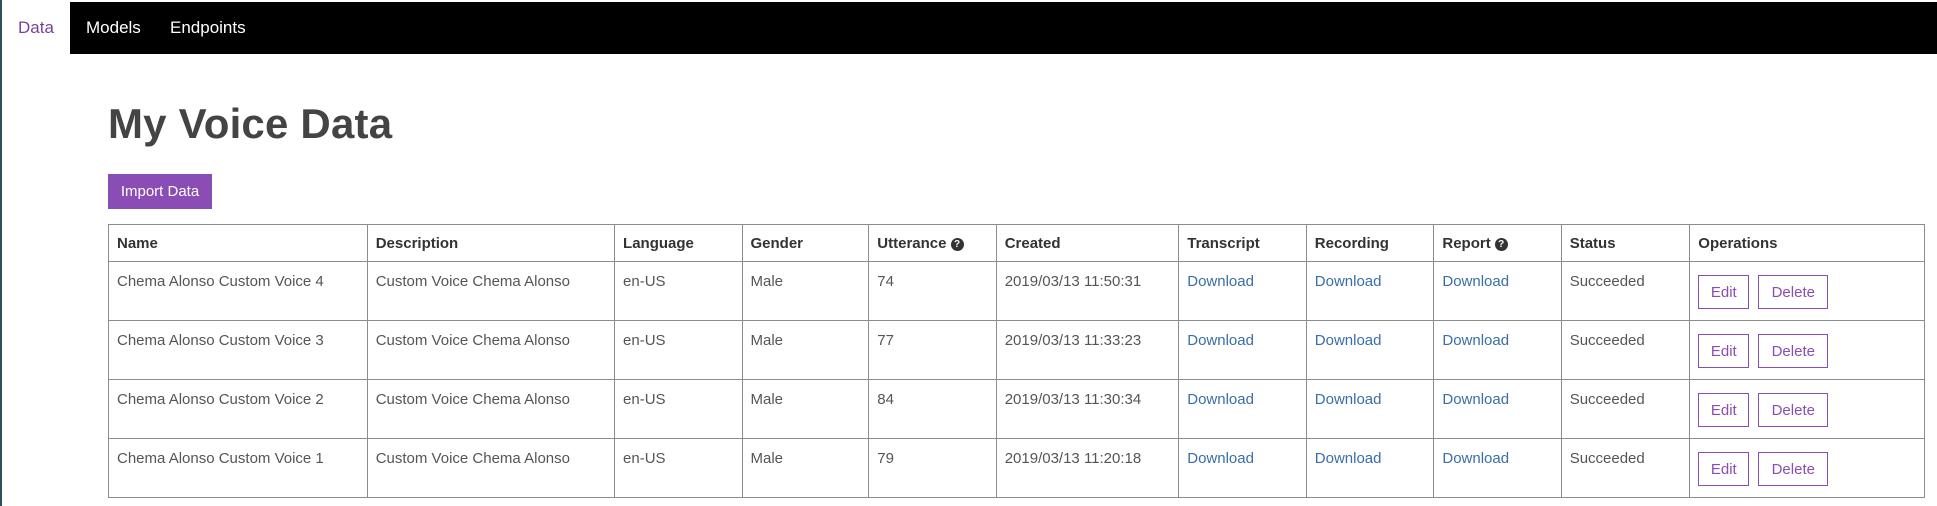 The height and width of the screenshot is (506, 1937). I want to click on header-language: Language, so click(678, 243).